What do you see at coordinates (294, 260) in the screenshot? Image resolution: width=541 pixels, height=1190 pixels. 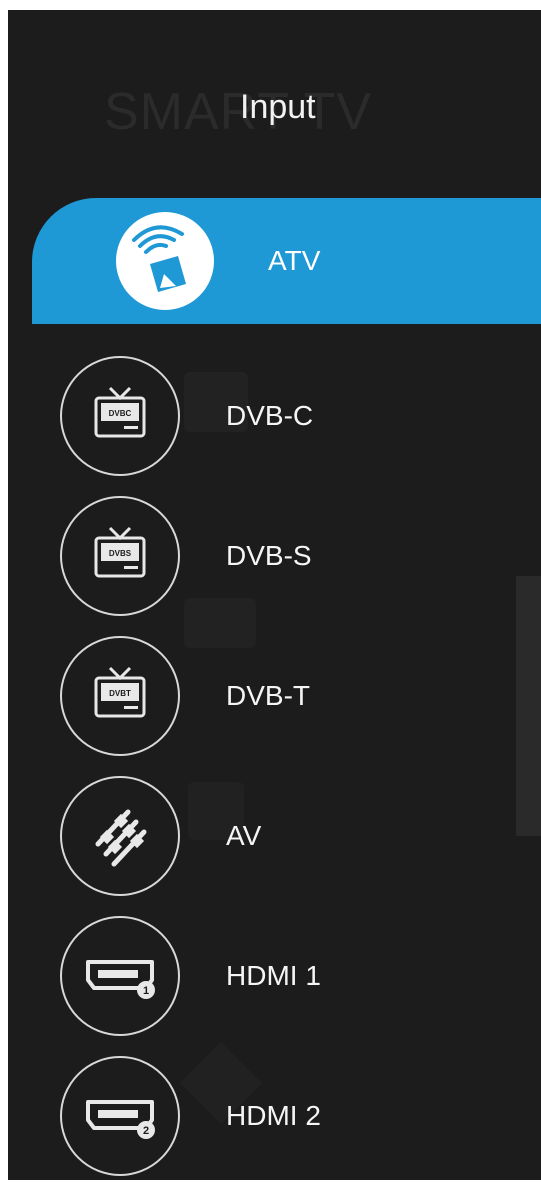 I see `input-item-label: ATV` at bounding box center [294, 260].